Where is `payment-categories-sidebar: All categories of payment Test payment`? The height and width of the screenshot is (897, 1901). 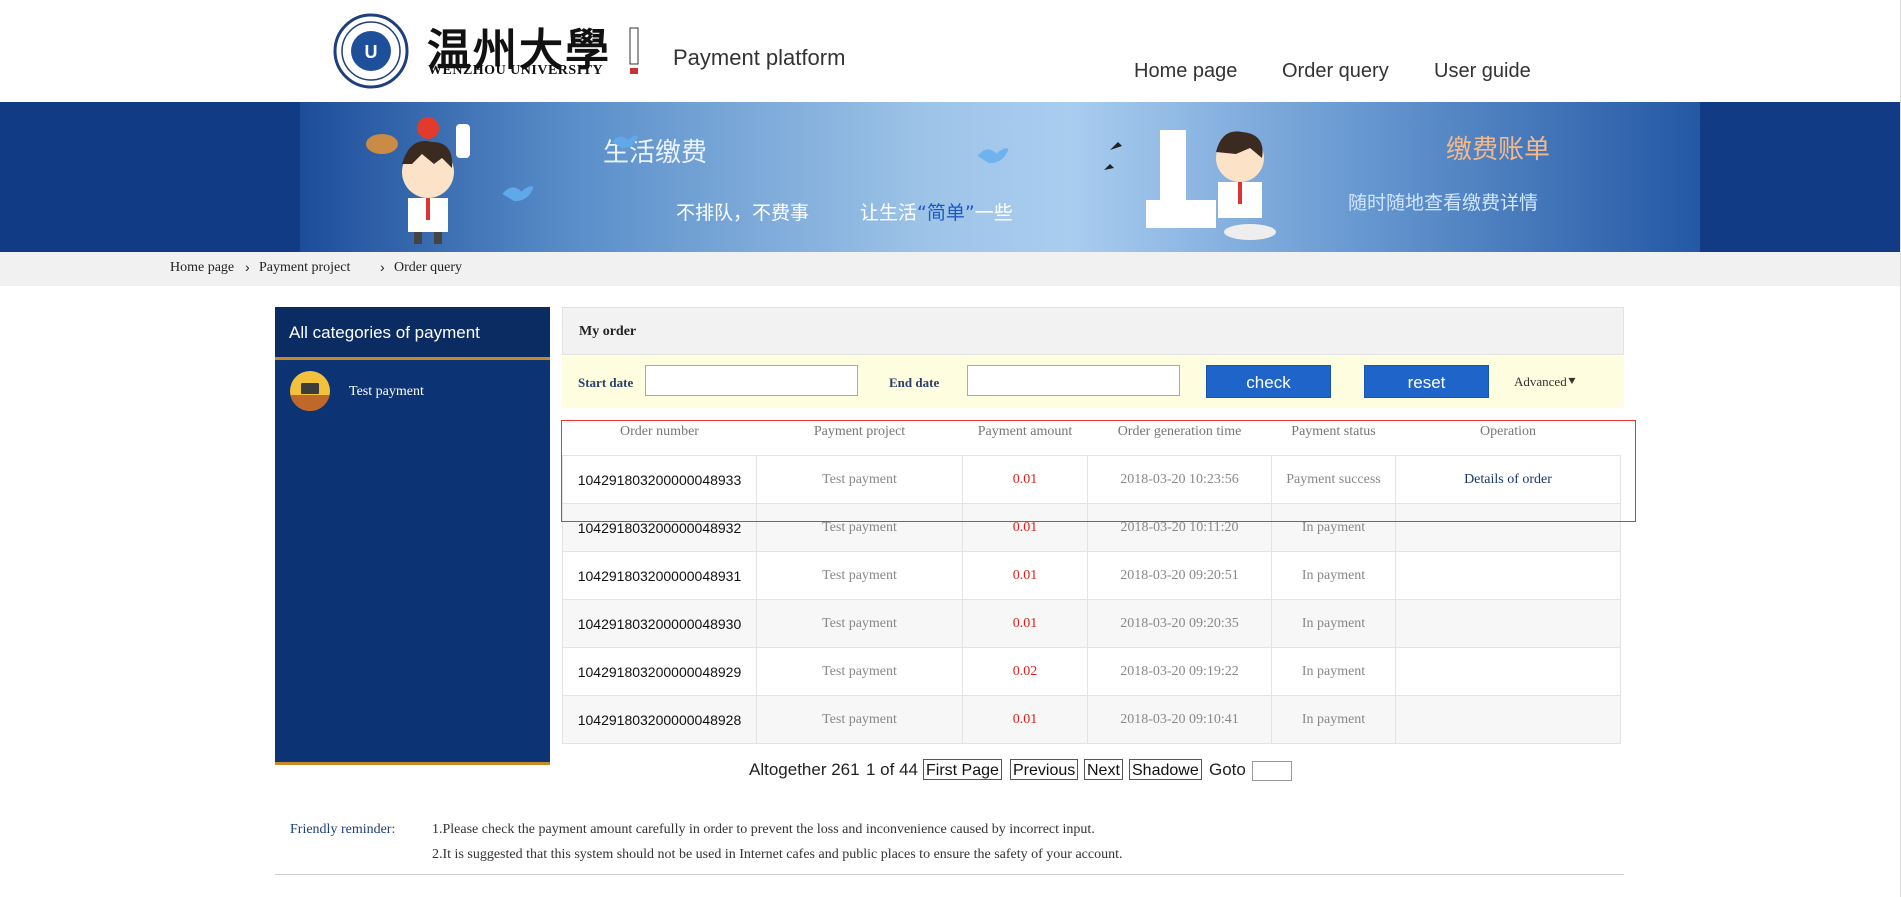
payment-categories-sidebar: All categories of payment Test payment is located at coordinates (412, 536).